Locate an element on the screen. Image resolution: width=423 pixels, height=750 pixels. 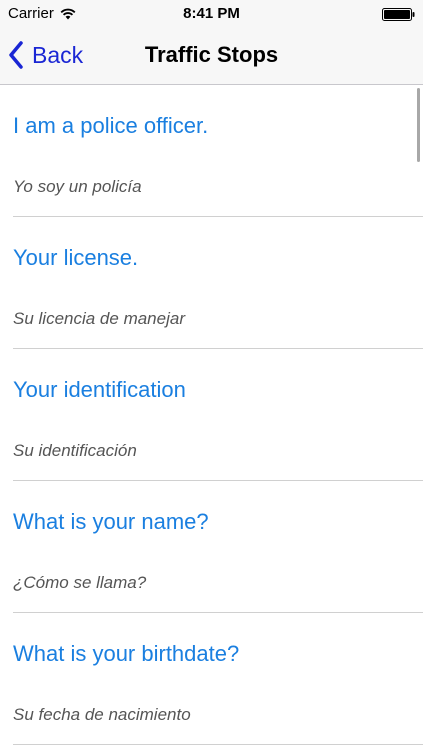
status-bar: Carrier 8:41 PM is located at coordinates (211, 14).